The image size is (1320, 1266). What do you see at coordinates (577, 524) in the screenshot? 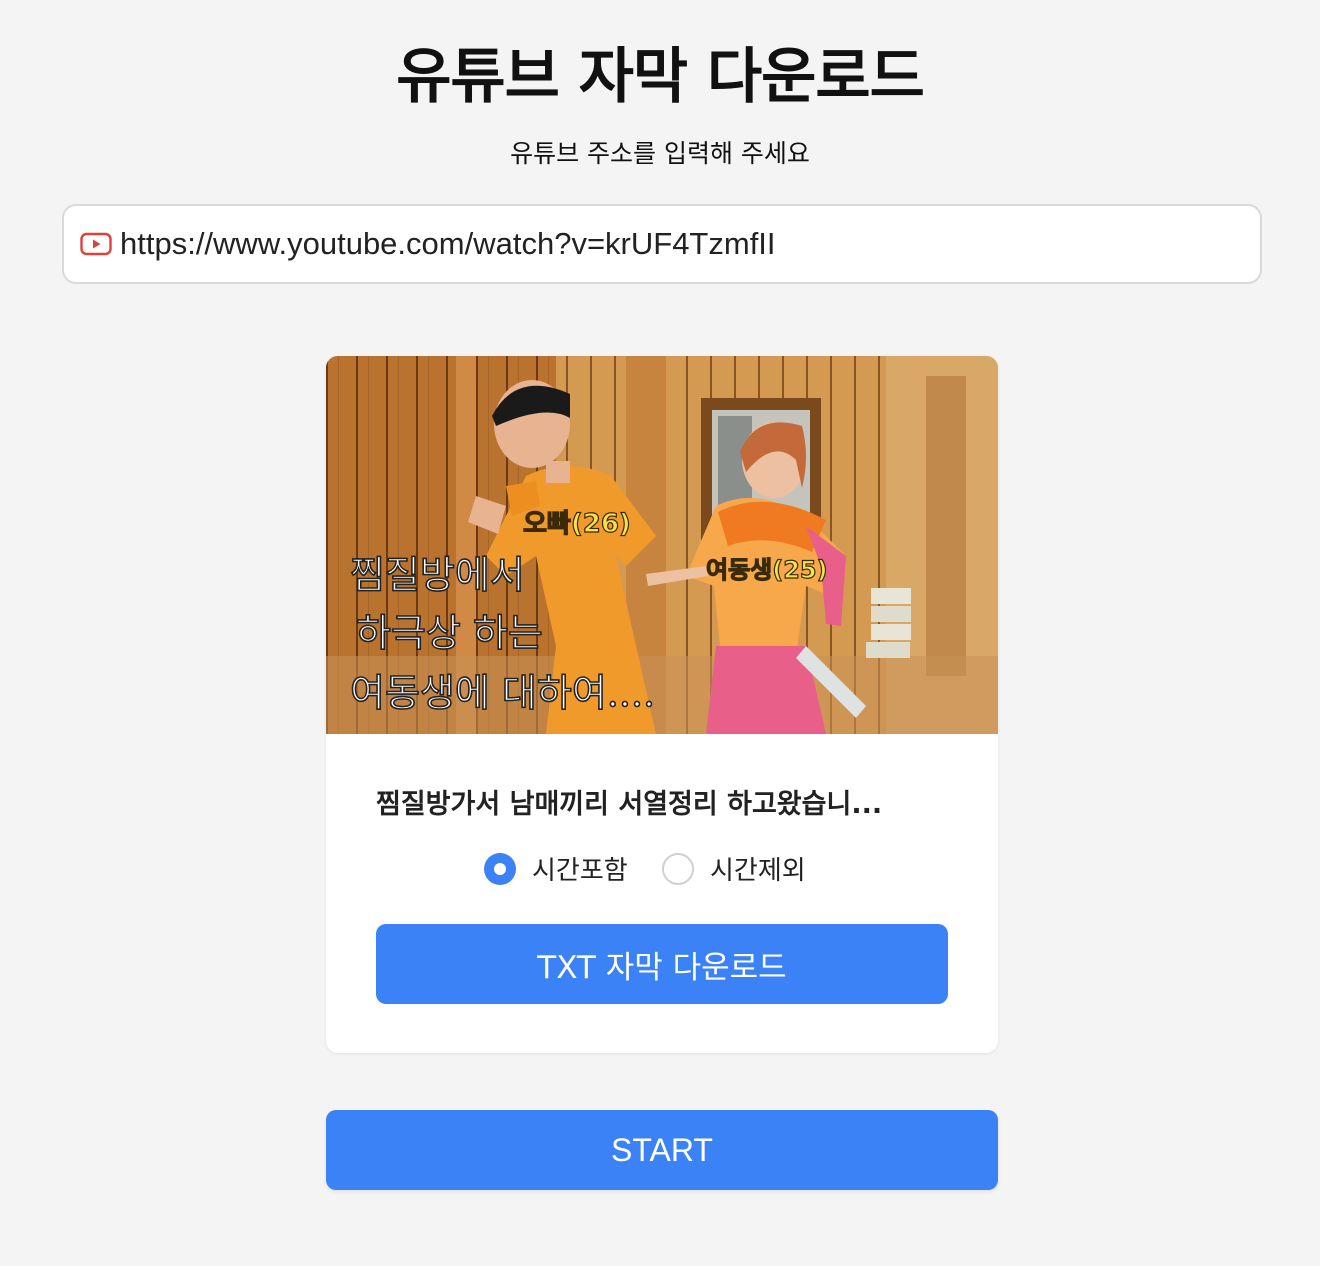
I see `thumbnail-label-brother: 오빠(26)` at bounding box center [577, 524].